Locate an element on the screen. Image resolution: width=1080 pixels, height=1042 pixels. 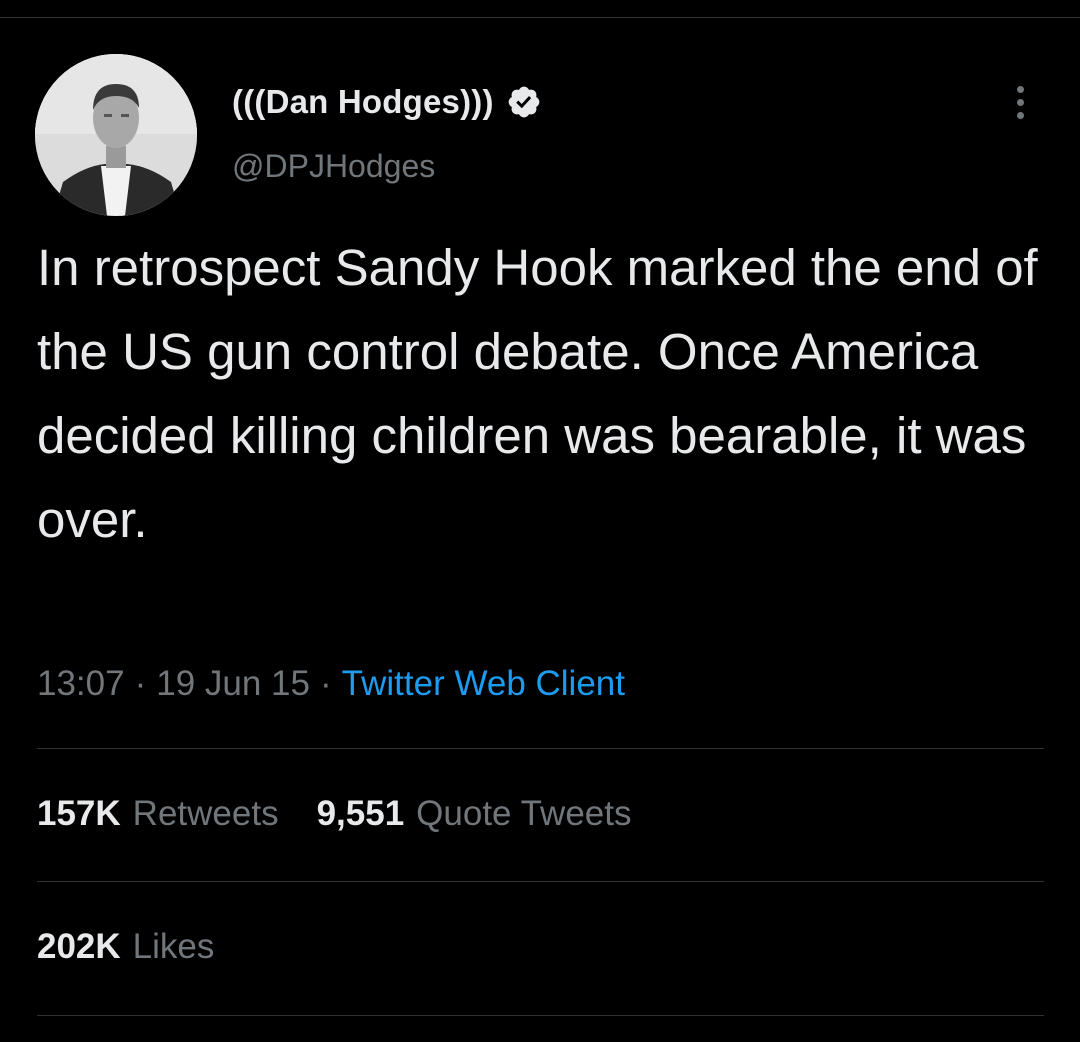
avatar is located at coordinates (116, 135).